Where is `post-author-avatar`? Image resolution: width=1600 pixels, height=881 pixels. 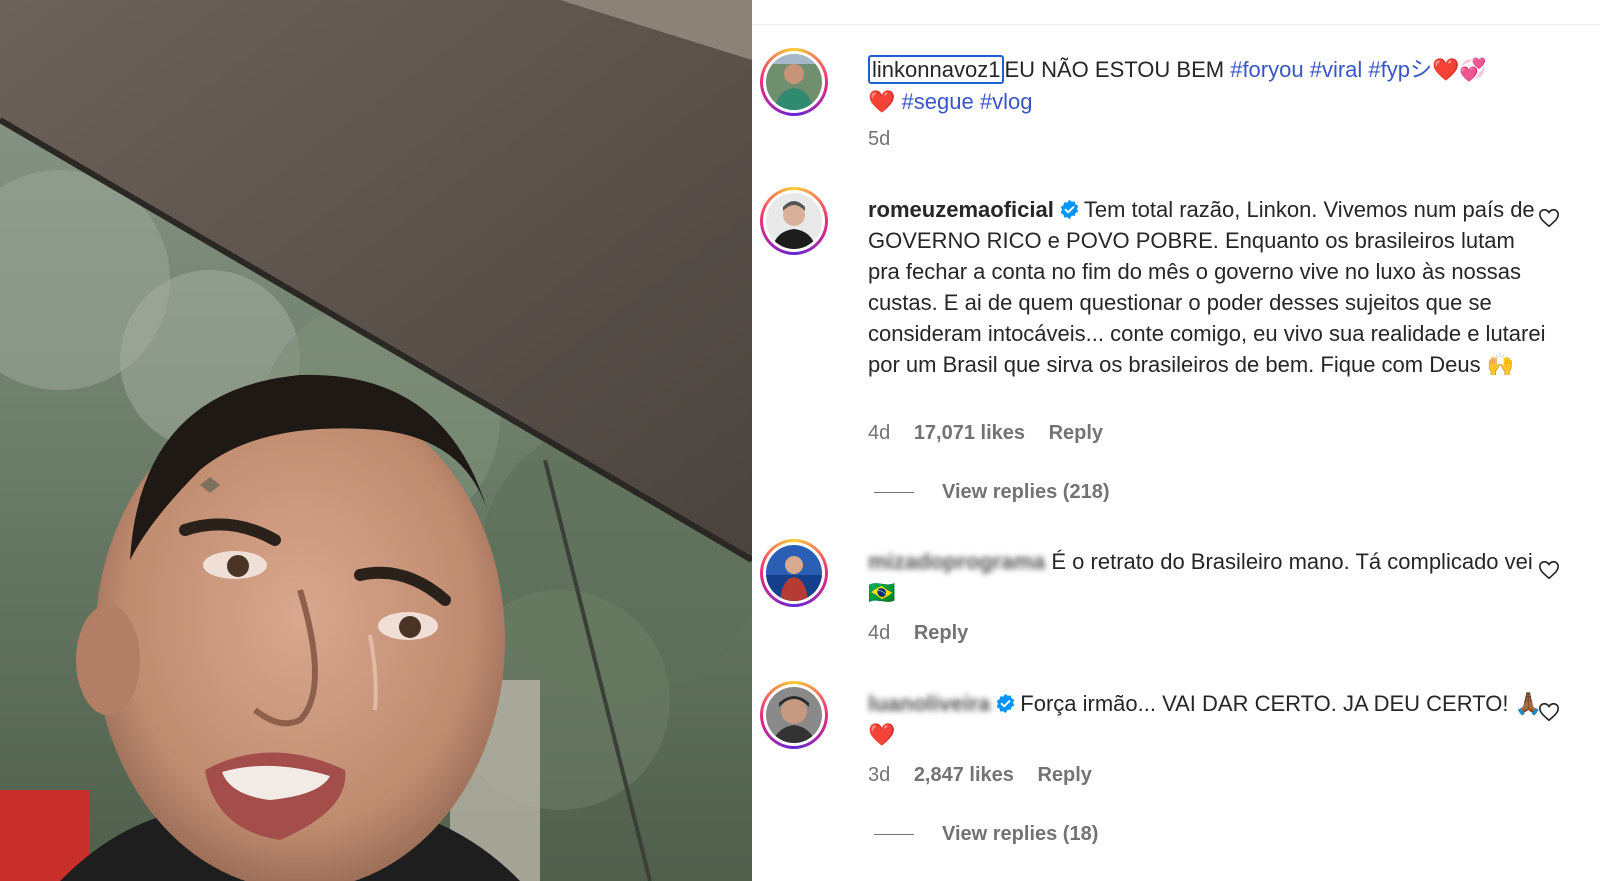
post-author-avatar is located at coordinates (794, 82).